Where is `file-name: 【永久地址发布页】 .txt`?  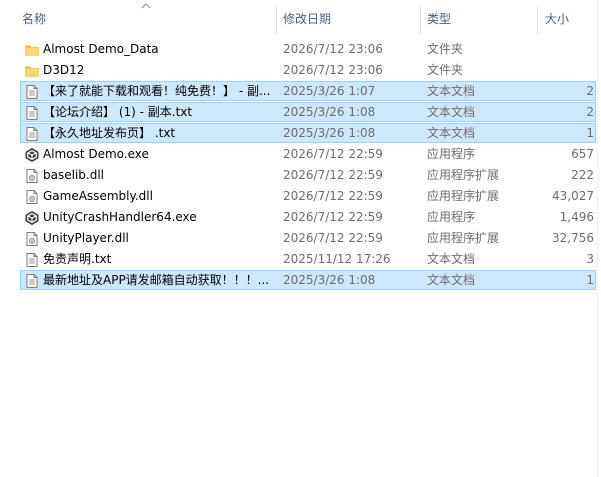 file-name: 【永久地址发布页】 .txt is located at coordinates (109, 133).